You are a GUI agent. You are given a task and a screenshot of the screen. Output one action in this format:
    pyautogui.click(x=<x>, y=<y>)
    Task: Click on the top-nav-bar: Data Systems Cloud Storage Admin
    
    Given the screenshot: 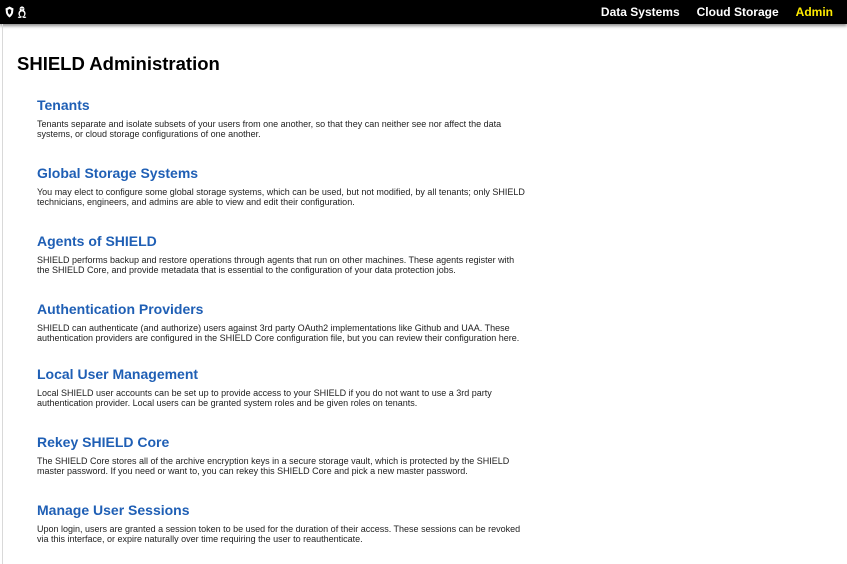 What is the action you would take?
    pyautogui.click(x=423, y=12)
    